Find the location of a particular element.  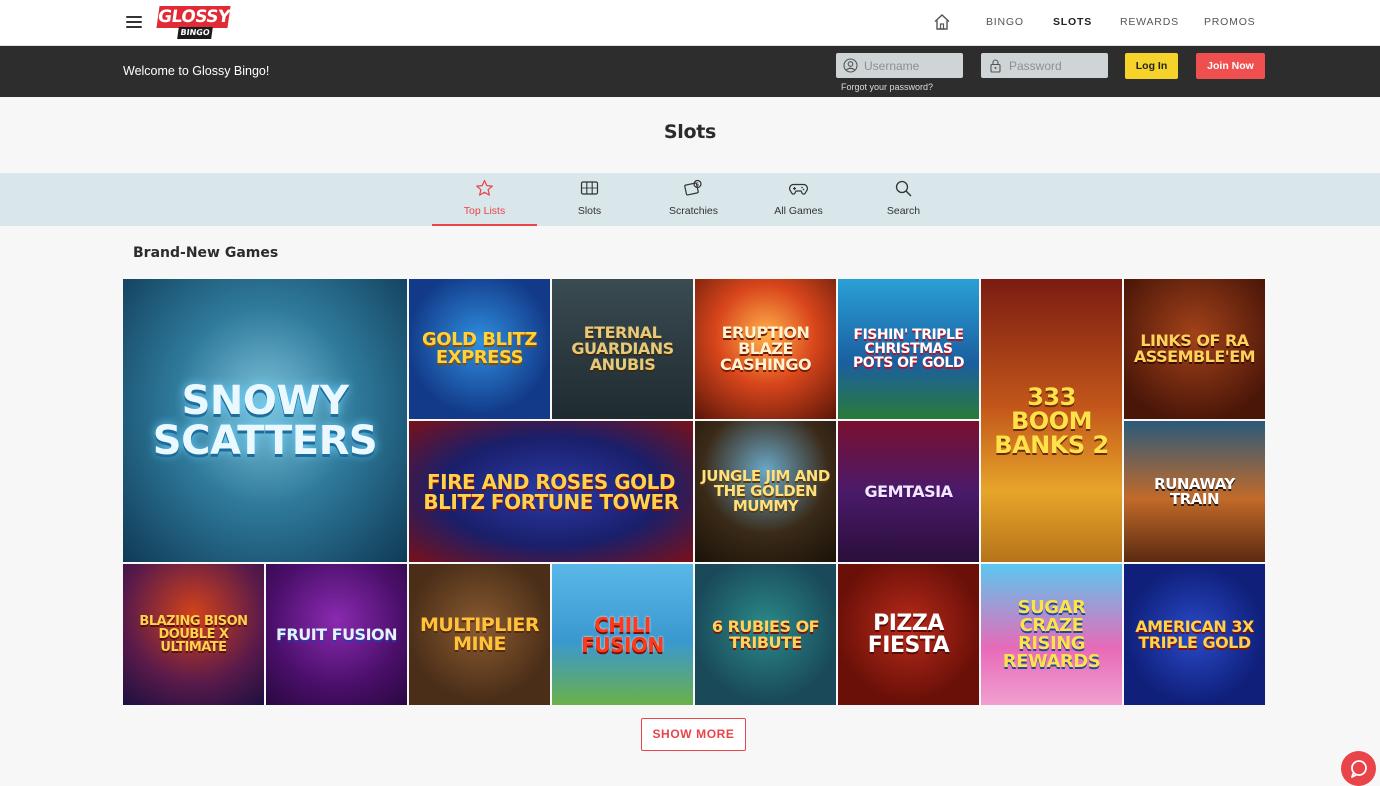

chat-button is located at coordinates (1358, 768).